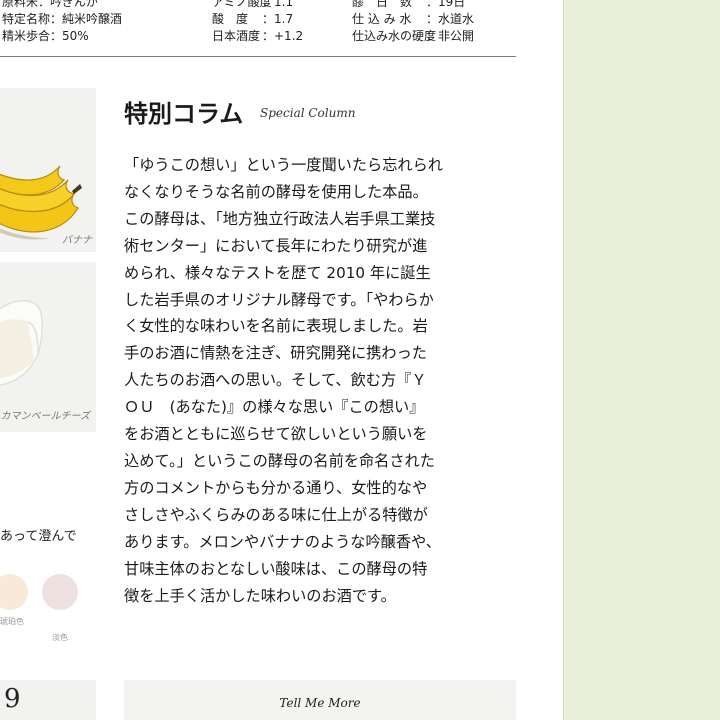  I want to click on spec-row-polishing: 精米歩合： 50%, so click(45, 36).